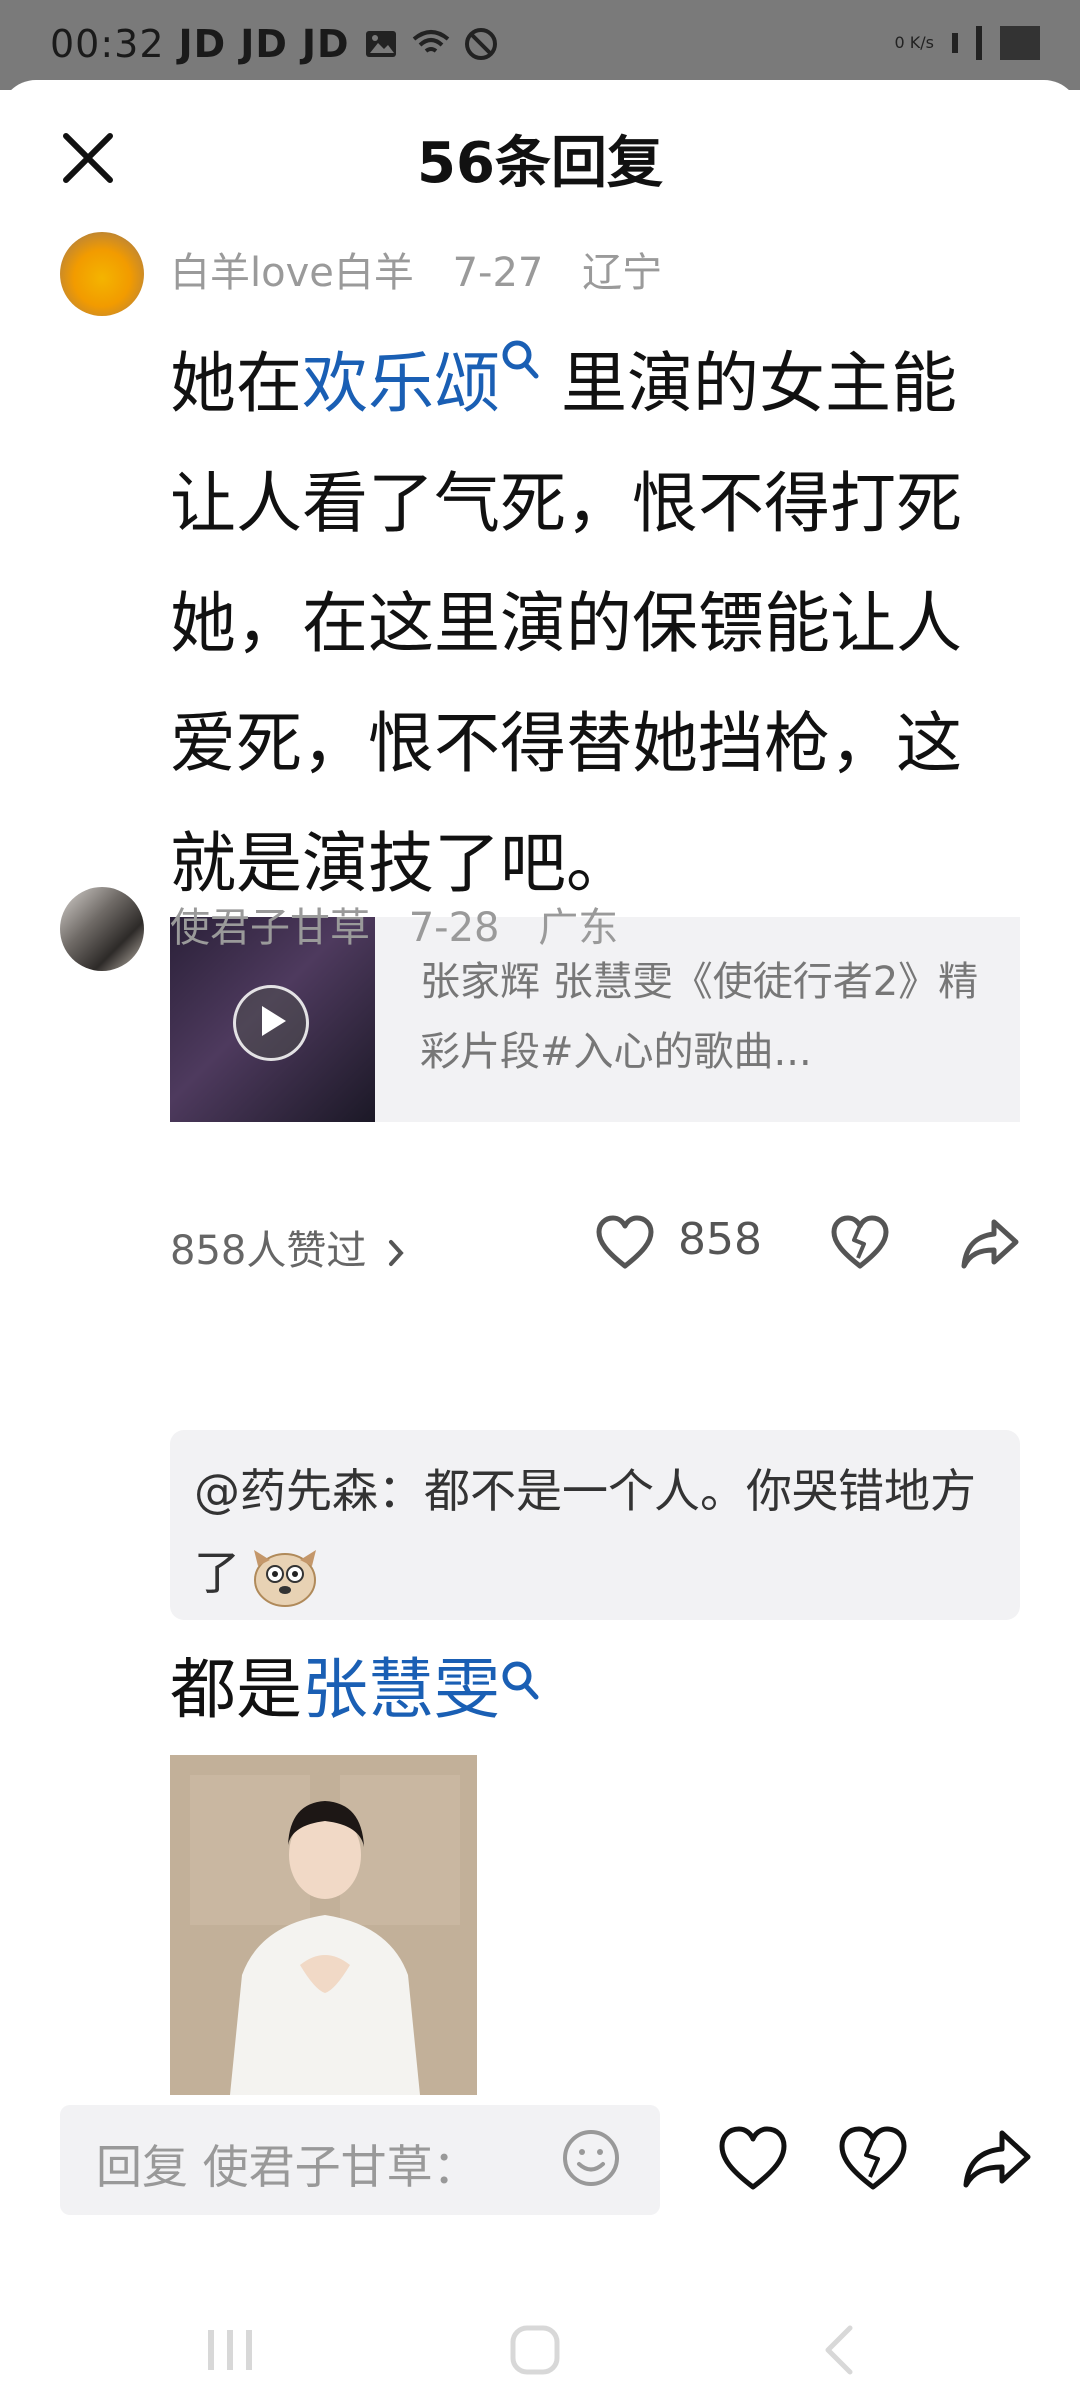  What do you see at coordinates (454, 928) in the screenshot?
I see `comment-date: 7-28` at bounding box center [454, 928].